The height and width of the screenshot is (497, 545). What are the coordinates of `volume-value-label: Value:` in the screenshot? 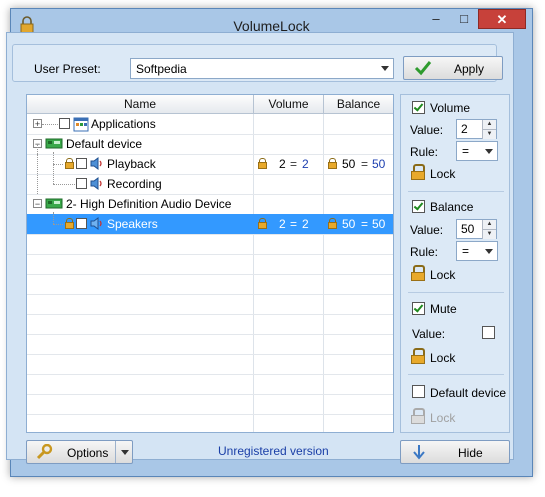 It's located at (427, 130).